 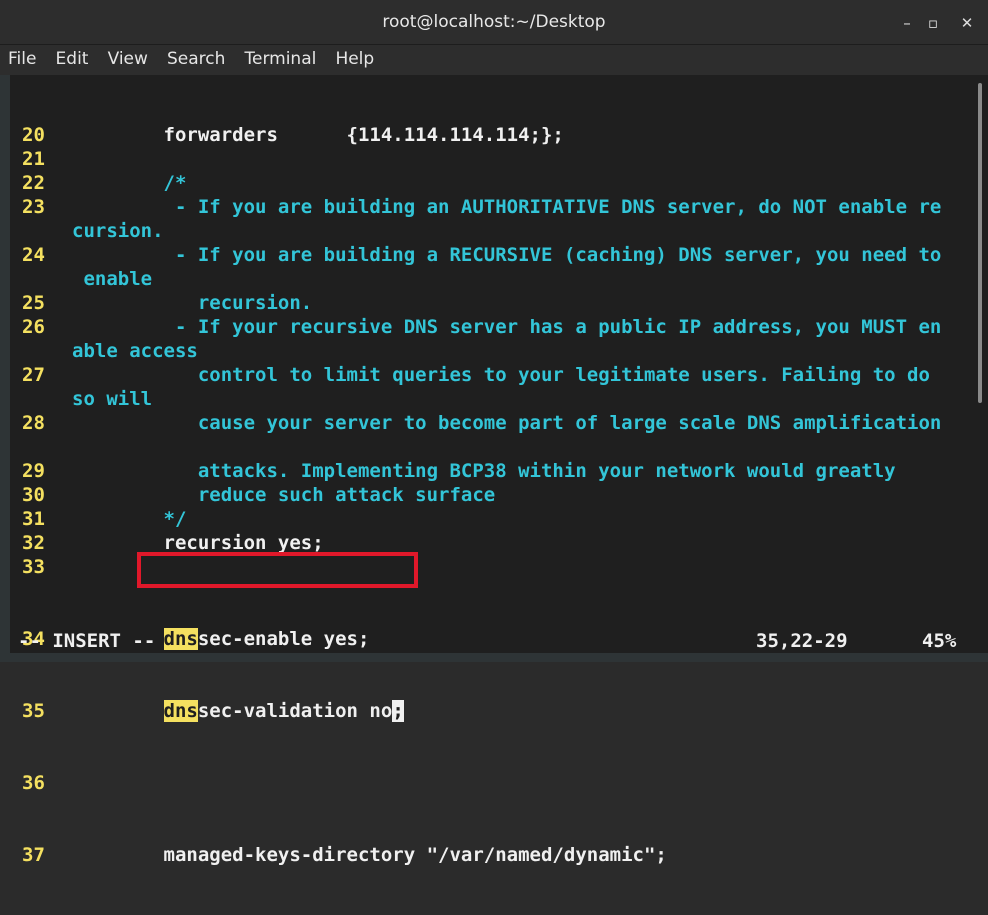 I want to click on search-highlight: dns, so click(x=180, y=711).